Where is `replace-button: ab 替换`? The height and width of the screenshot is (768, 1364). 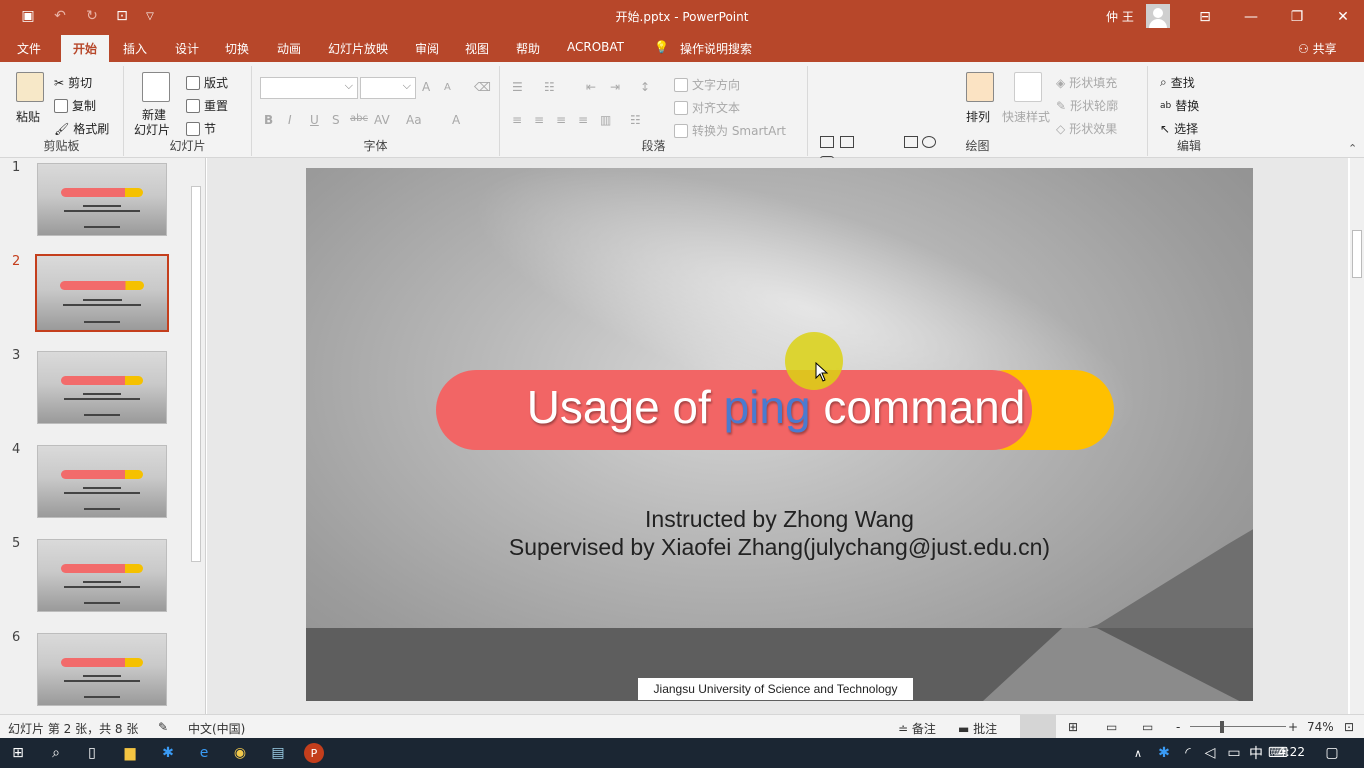
replace-button: ab 替换 is located at coordinates (1179, 105).